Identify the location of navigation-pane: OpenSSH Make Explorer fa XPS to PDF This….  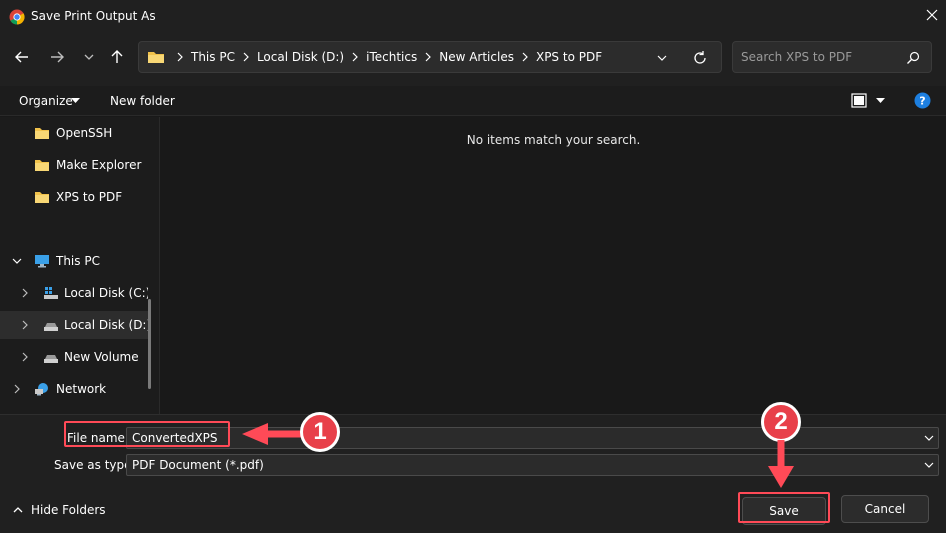
(80, 265).